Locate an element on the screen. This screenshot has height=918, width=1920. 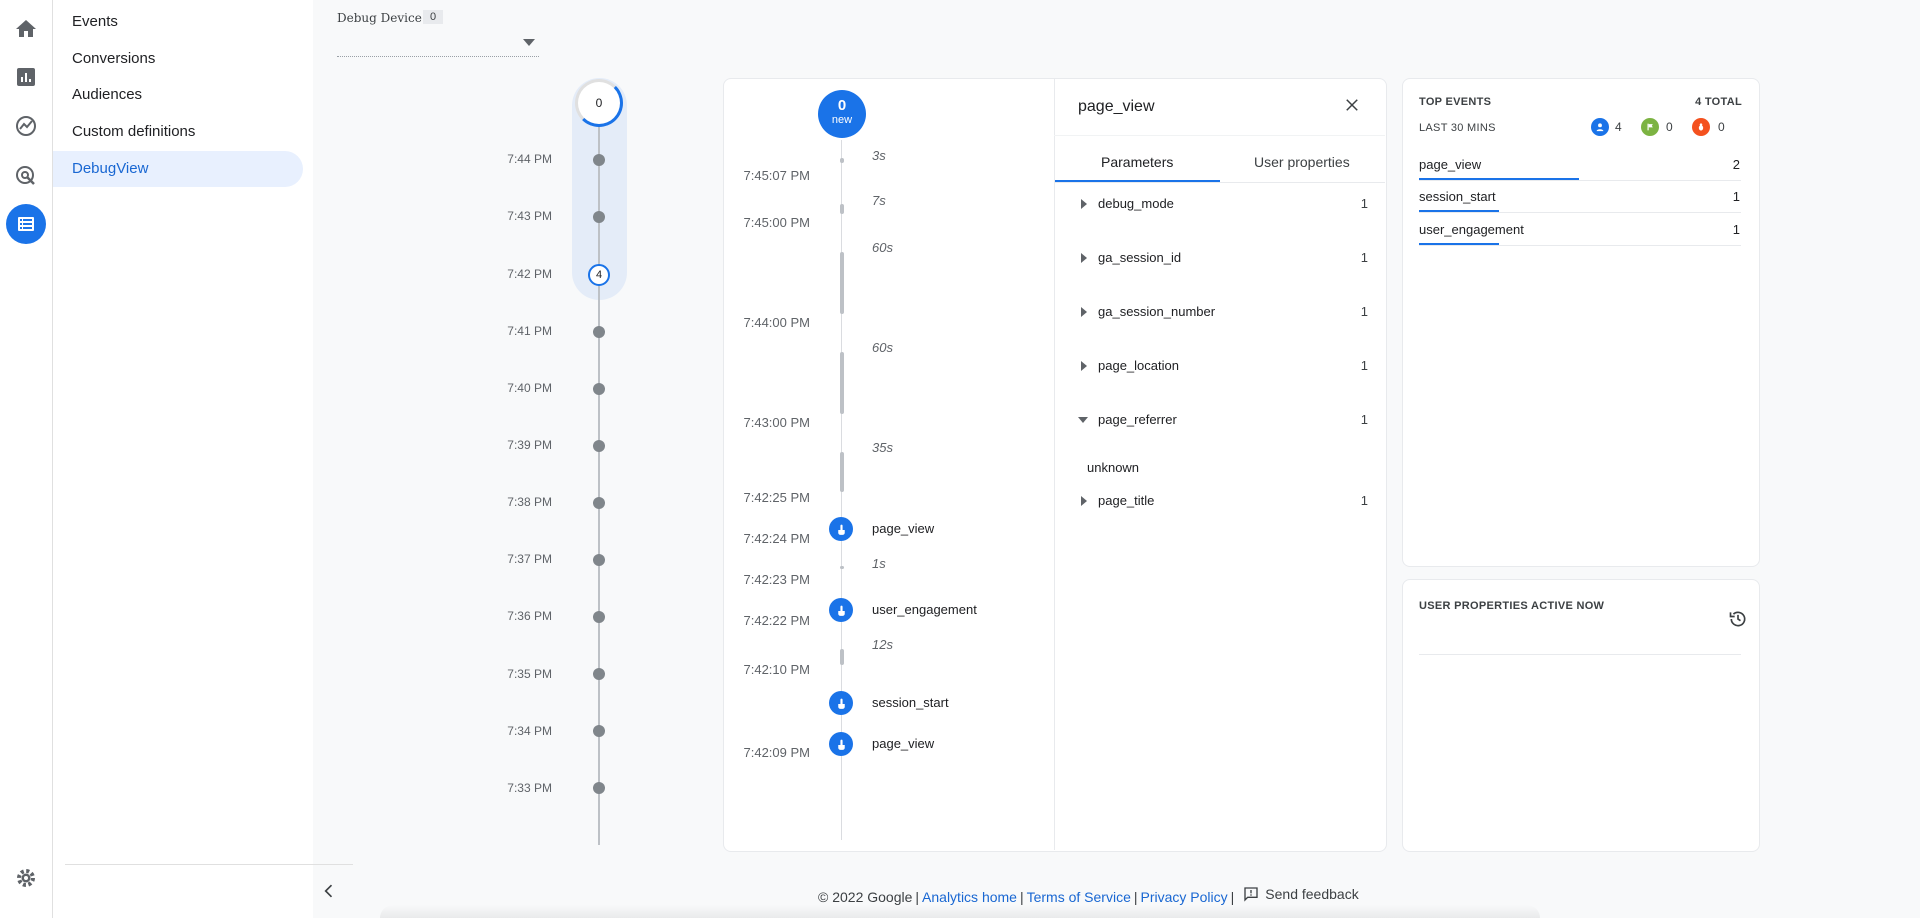
chevron-left-icon is located at coordinates (328, 891).